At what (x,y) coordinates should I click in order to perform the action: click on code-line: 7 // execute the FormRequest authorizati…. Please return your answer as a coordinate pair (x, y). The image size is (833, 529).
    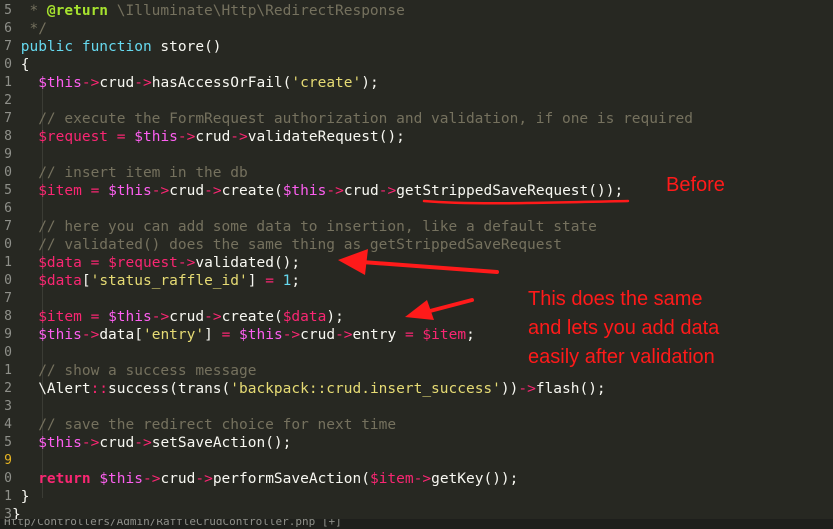
    Looking at the image, I should click on (416, 119).